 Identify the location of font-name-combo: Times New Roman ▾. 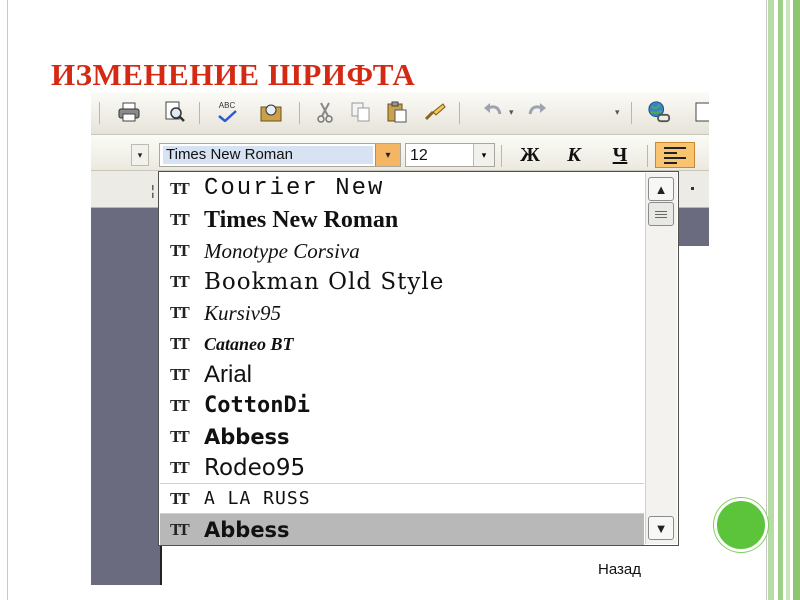
(280, 155).